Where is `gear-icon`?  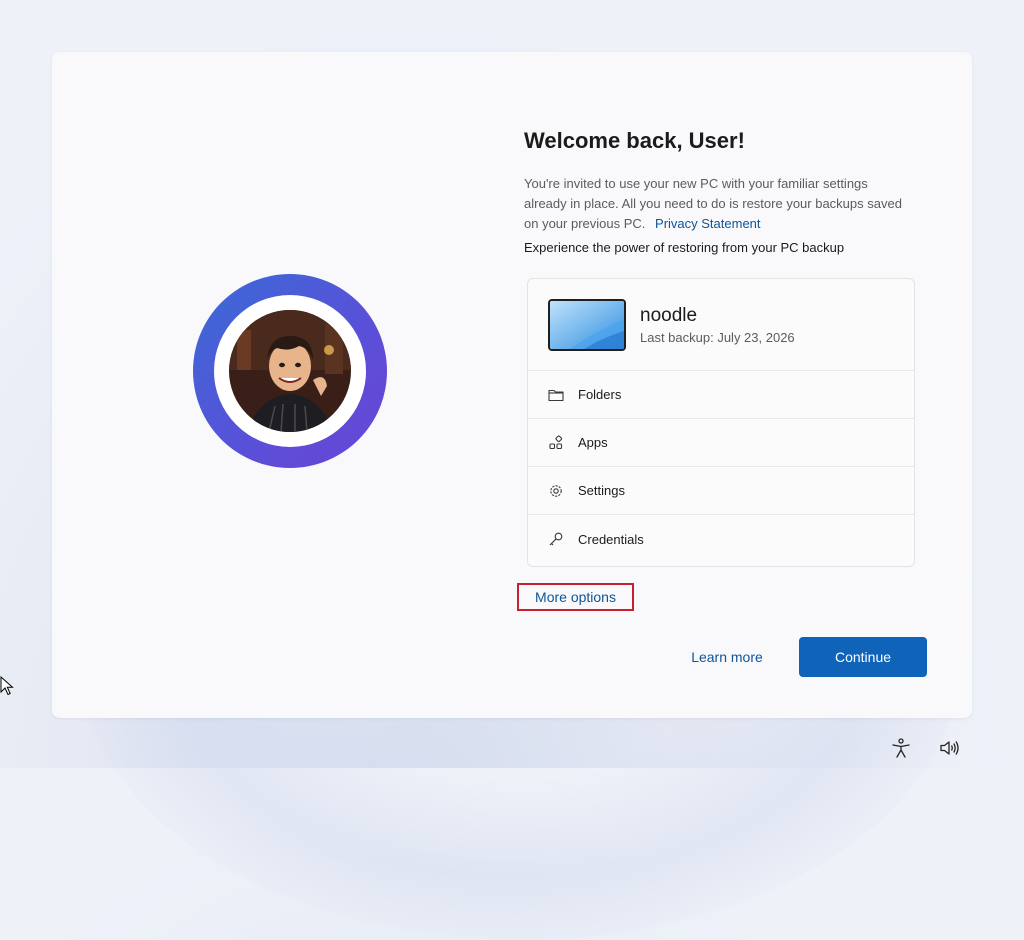 gear-icon is located at coordinates (556, 490).